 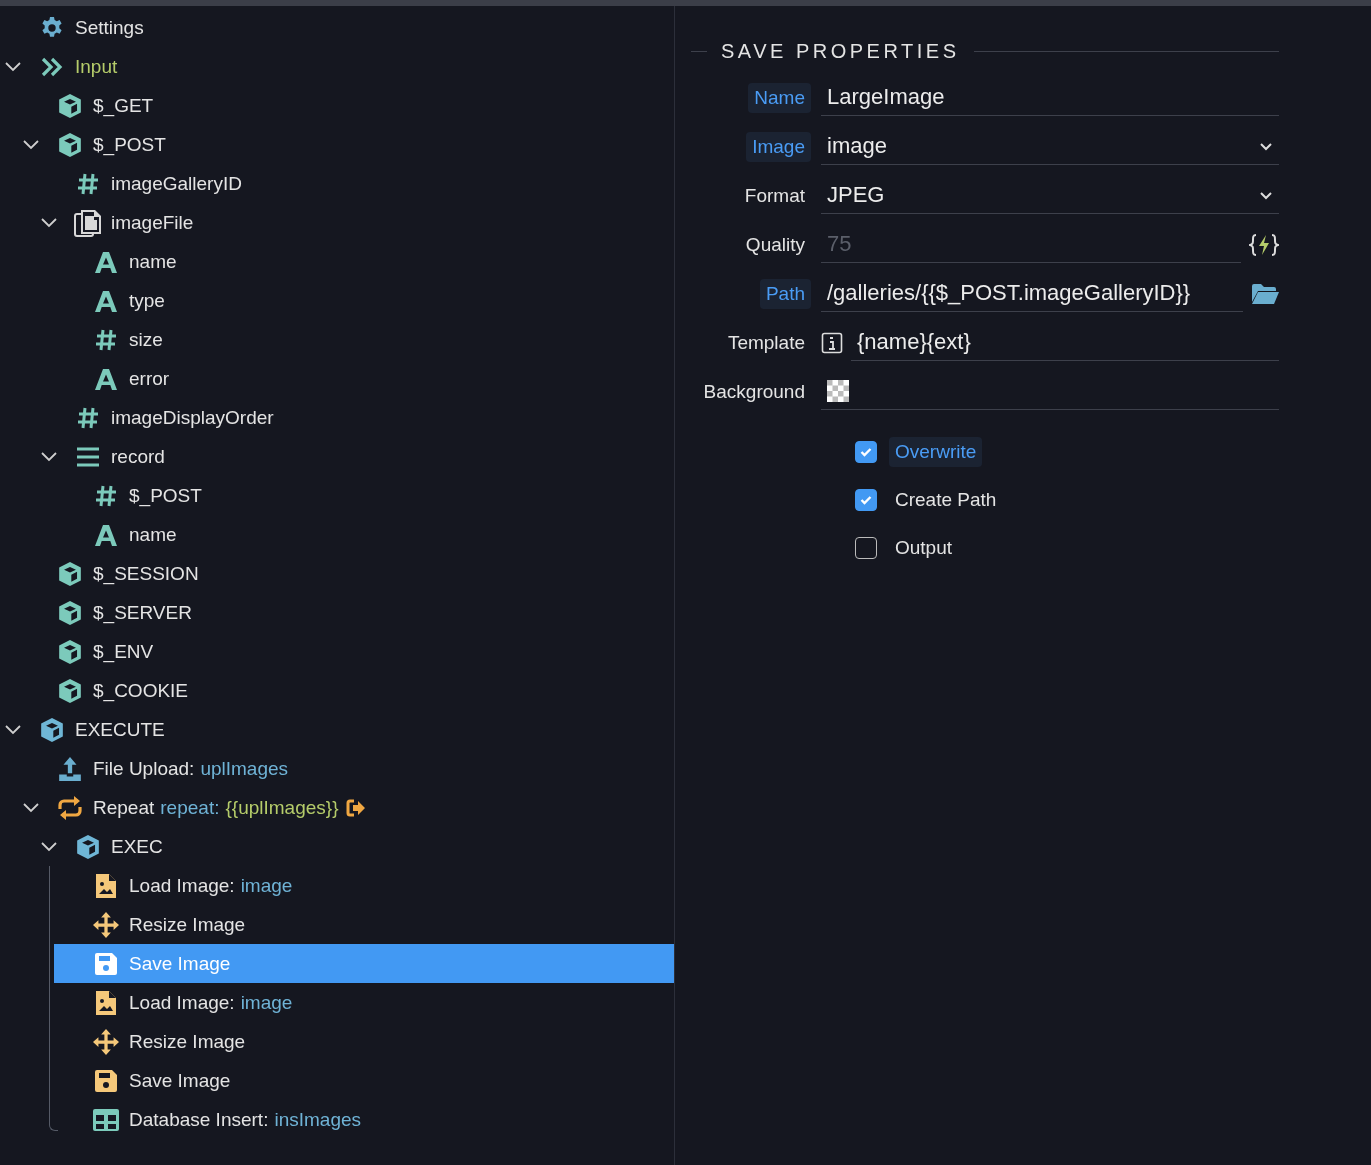 What do you see at coordinates (346, 690) in the screenshot?
I see `tree-item: $_COOKIE` at bounding box center [346, 690].